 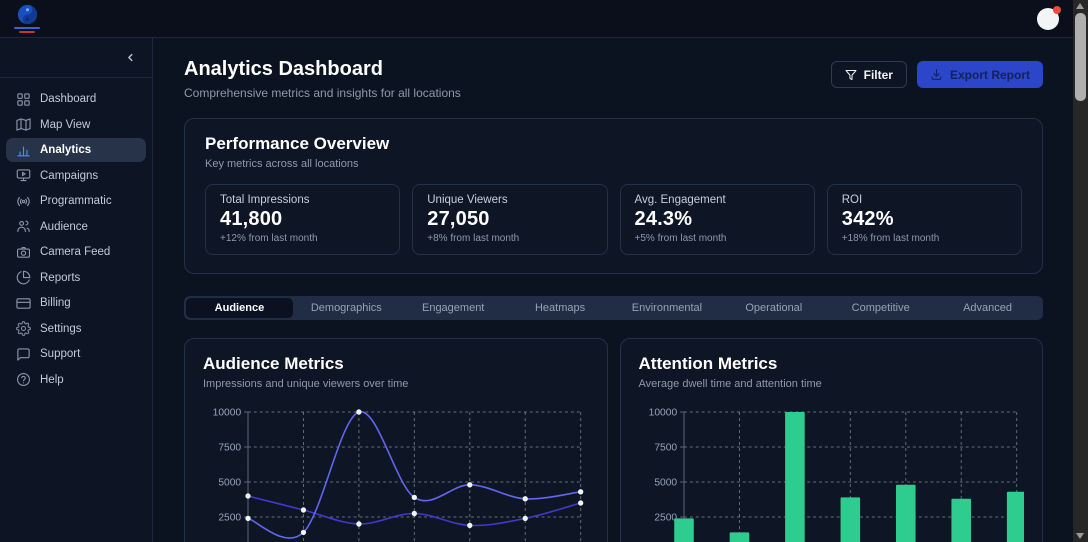 What do you see at coordinates (730, 384) in the screenshot?
I see `chart-subtitle: Average dwell time and attention time` at bounding box center [730, 384].